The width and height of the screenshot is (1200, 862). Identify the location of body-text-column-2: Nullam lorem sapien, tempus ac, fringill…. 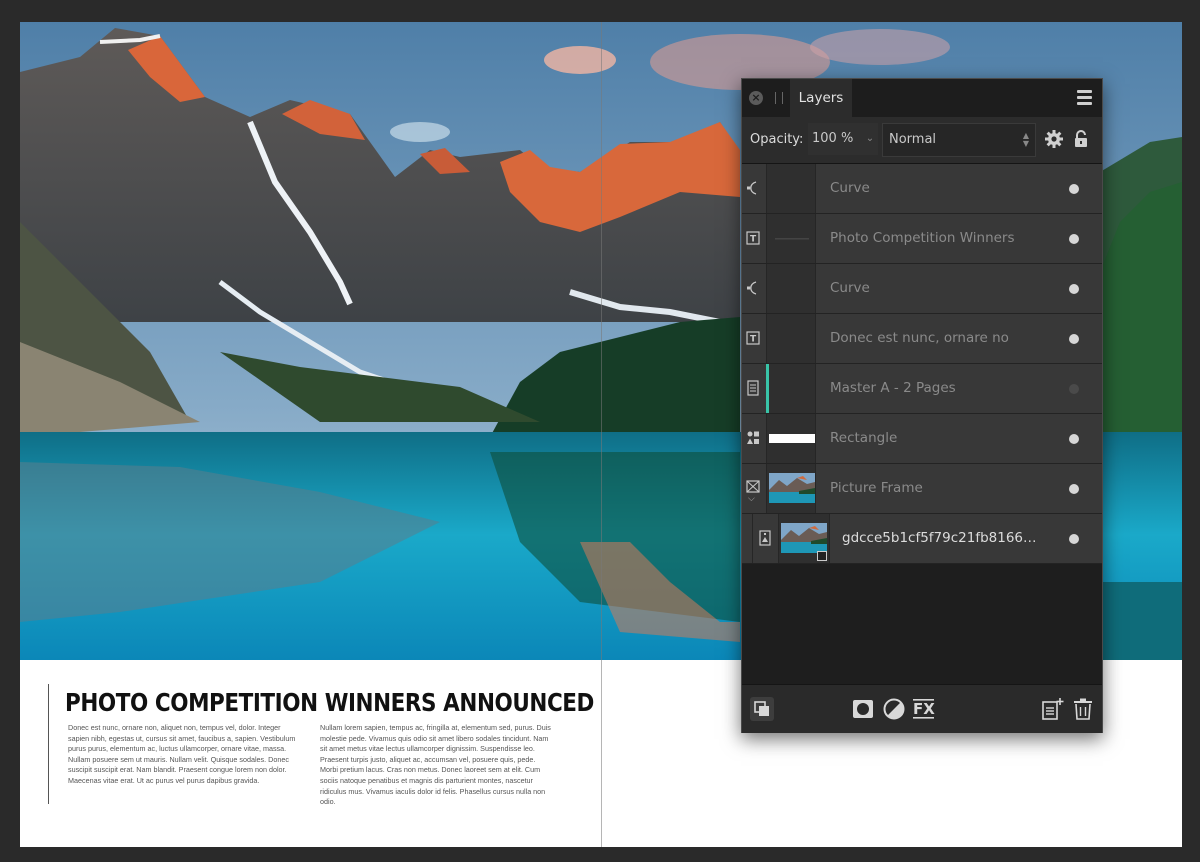
(436, 765).